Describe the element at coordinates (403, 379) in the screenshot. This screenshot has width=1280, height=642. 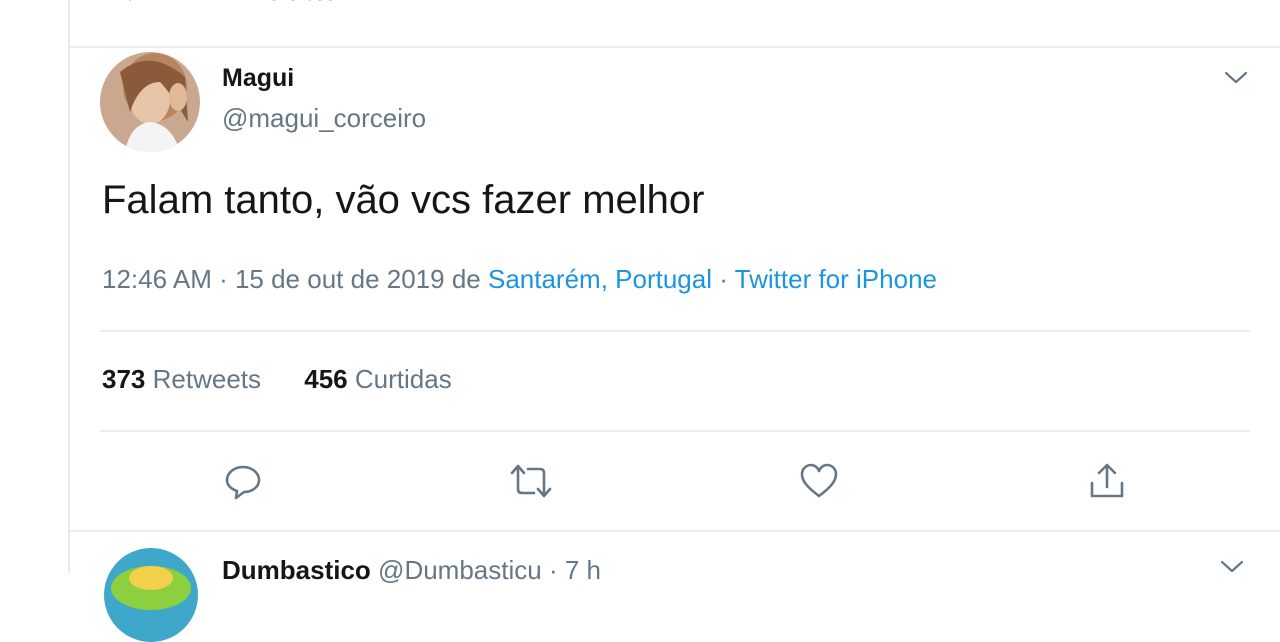
I see `likes-label: Curtidas` at that location.